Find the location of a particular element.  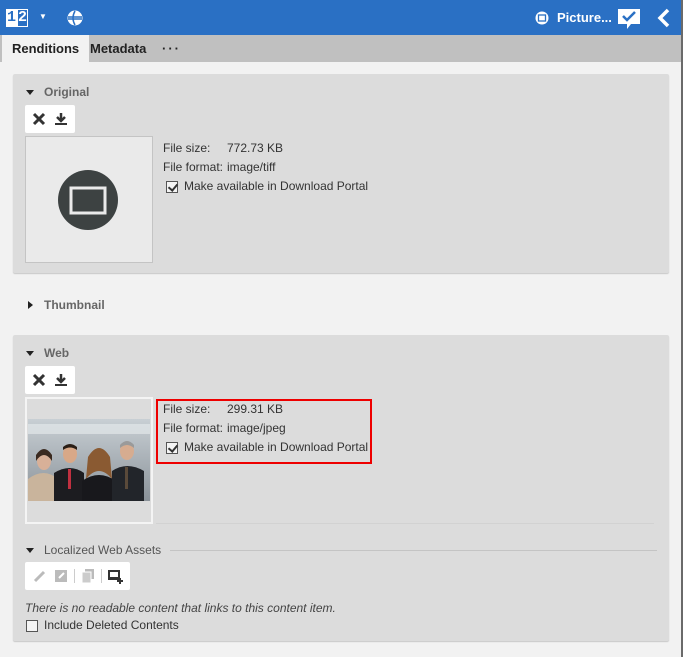

file-size-value: 772.73 KB is located at coordinates (255, 148).